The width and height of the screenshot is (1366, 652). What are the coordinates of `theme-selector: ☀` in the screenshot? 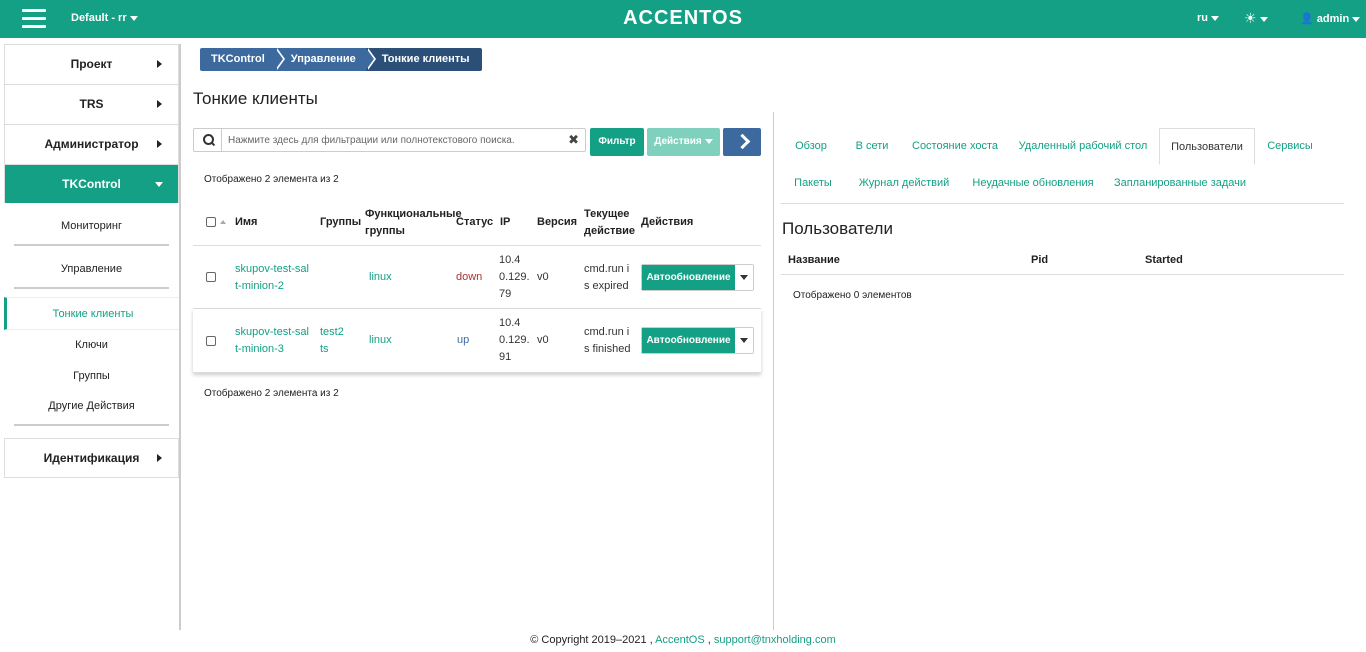 It's located at (1256, 18).